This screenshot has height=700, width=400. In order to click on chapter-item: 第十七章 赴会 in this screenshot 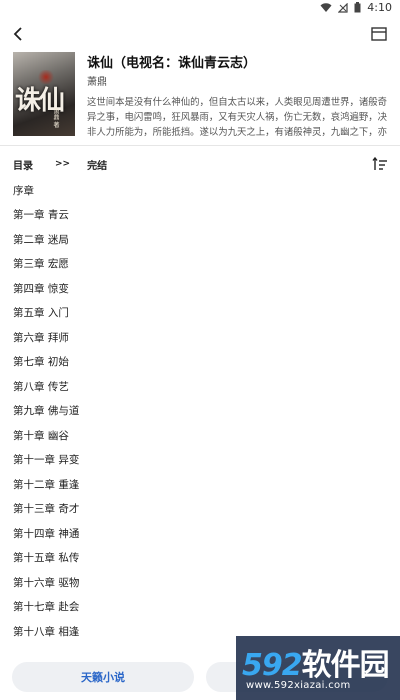, I will do `click(200, 607)`.